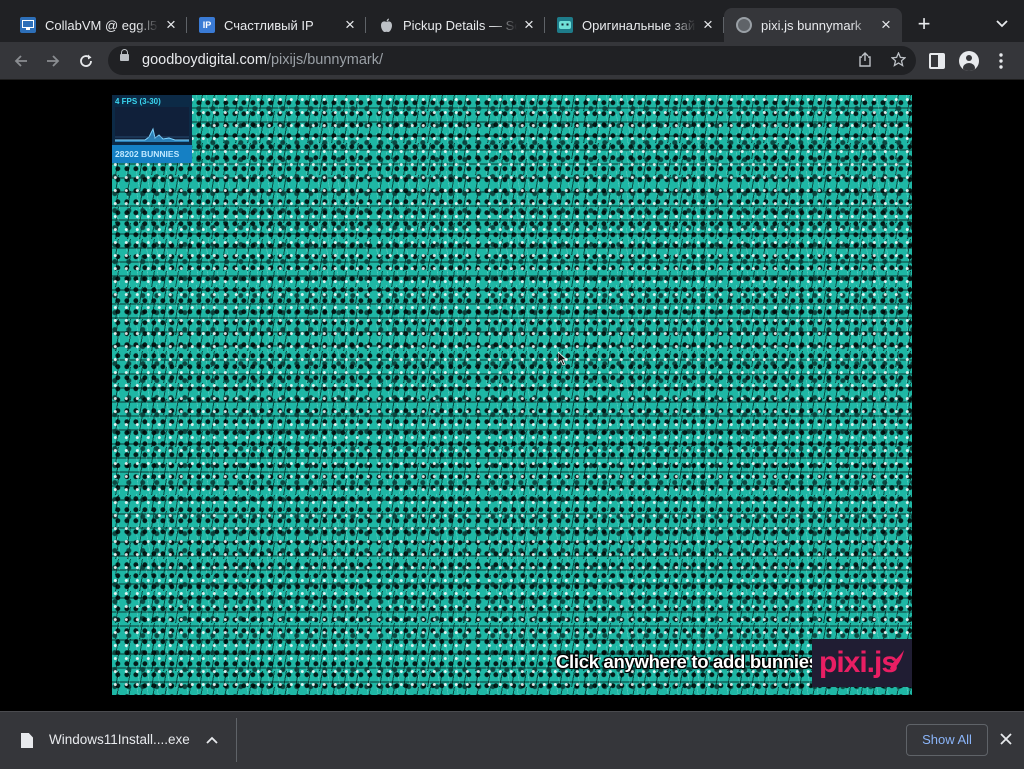  What do you see at coordinates (28, 25) in the screenshot?
I see `monitor-icon` at bounding box center [28, 25].